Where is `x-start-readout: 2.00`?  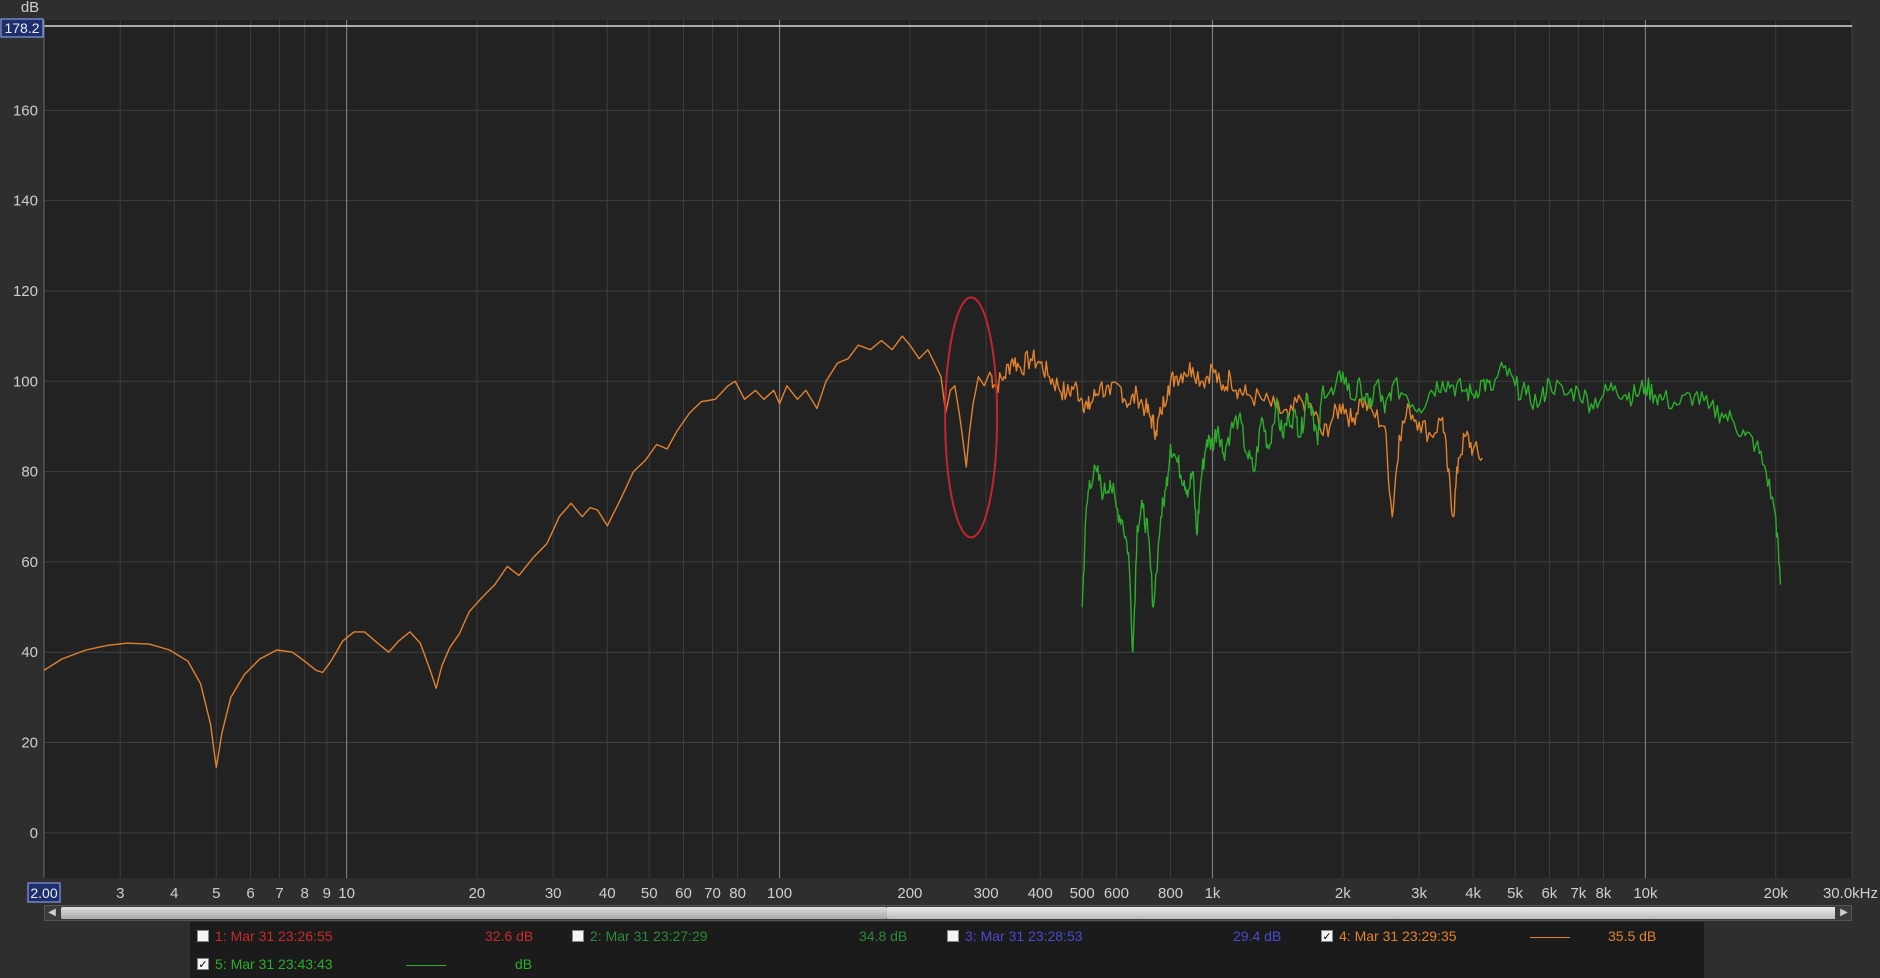
x-start-readout: 2.00 is located at coordinates (43, 893).